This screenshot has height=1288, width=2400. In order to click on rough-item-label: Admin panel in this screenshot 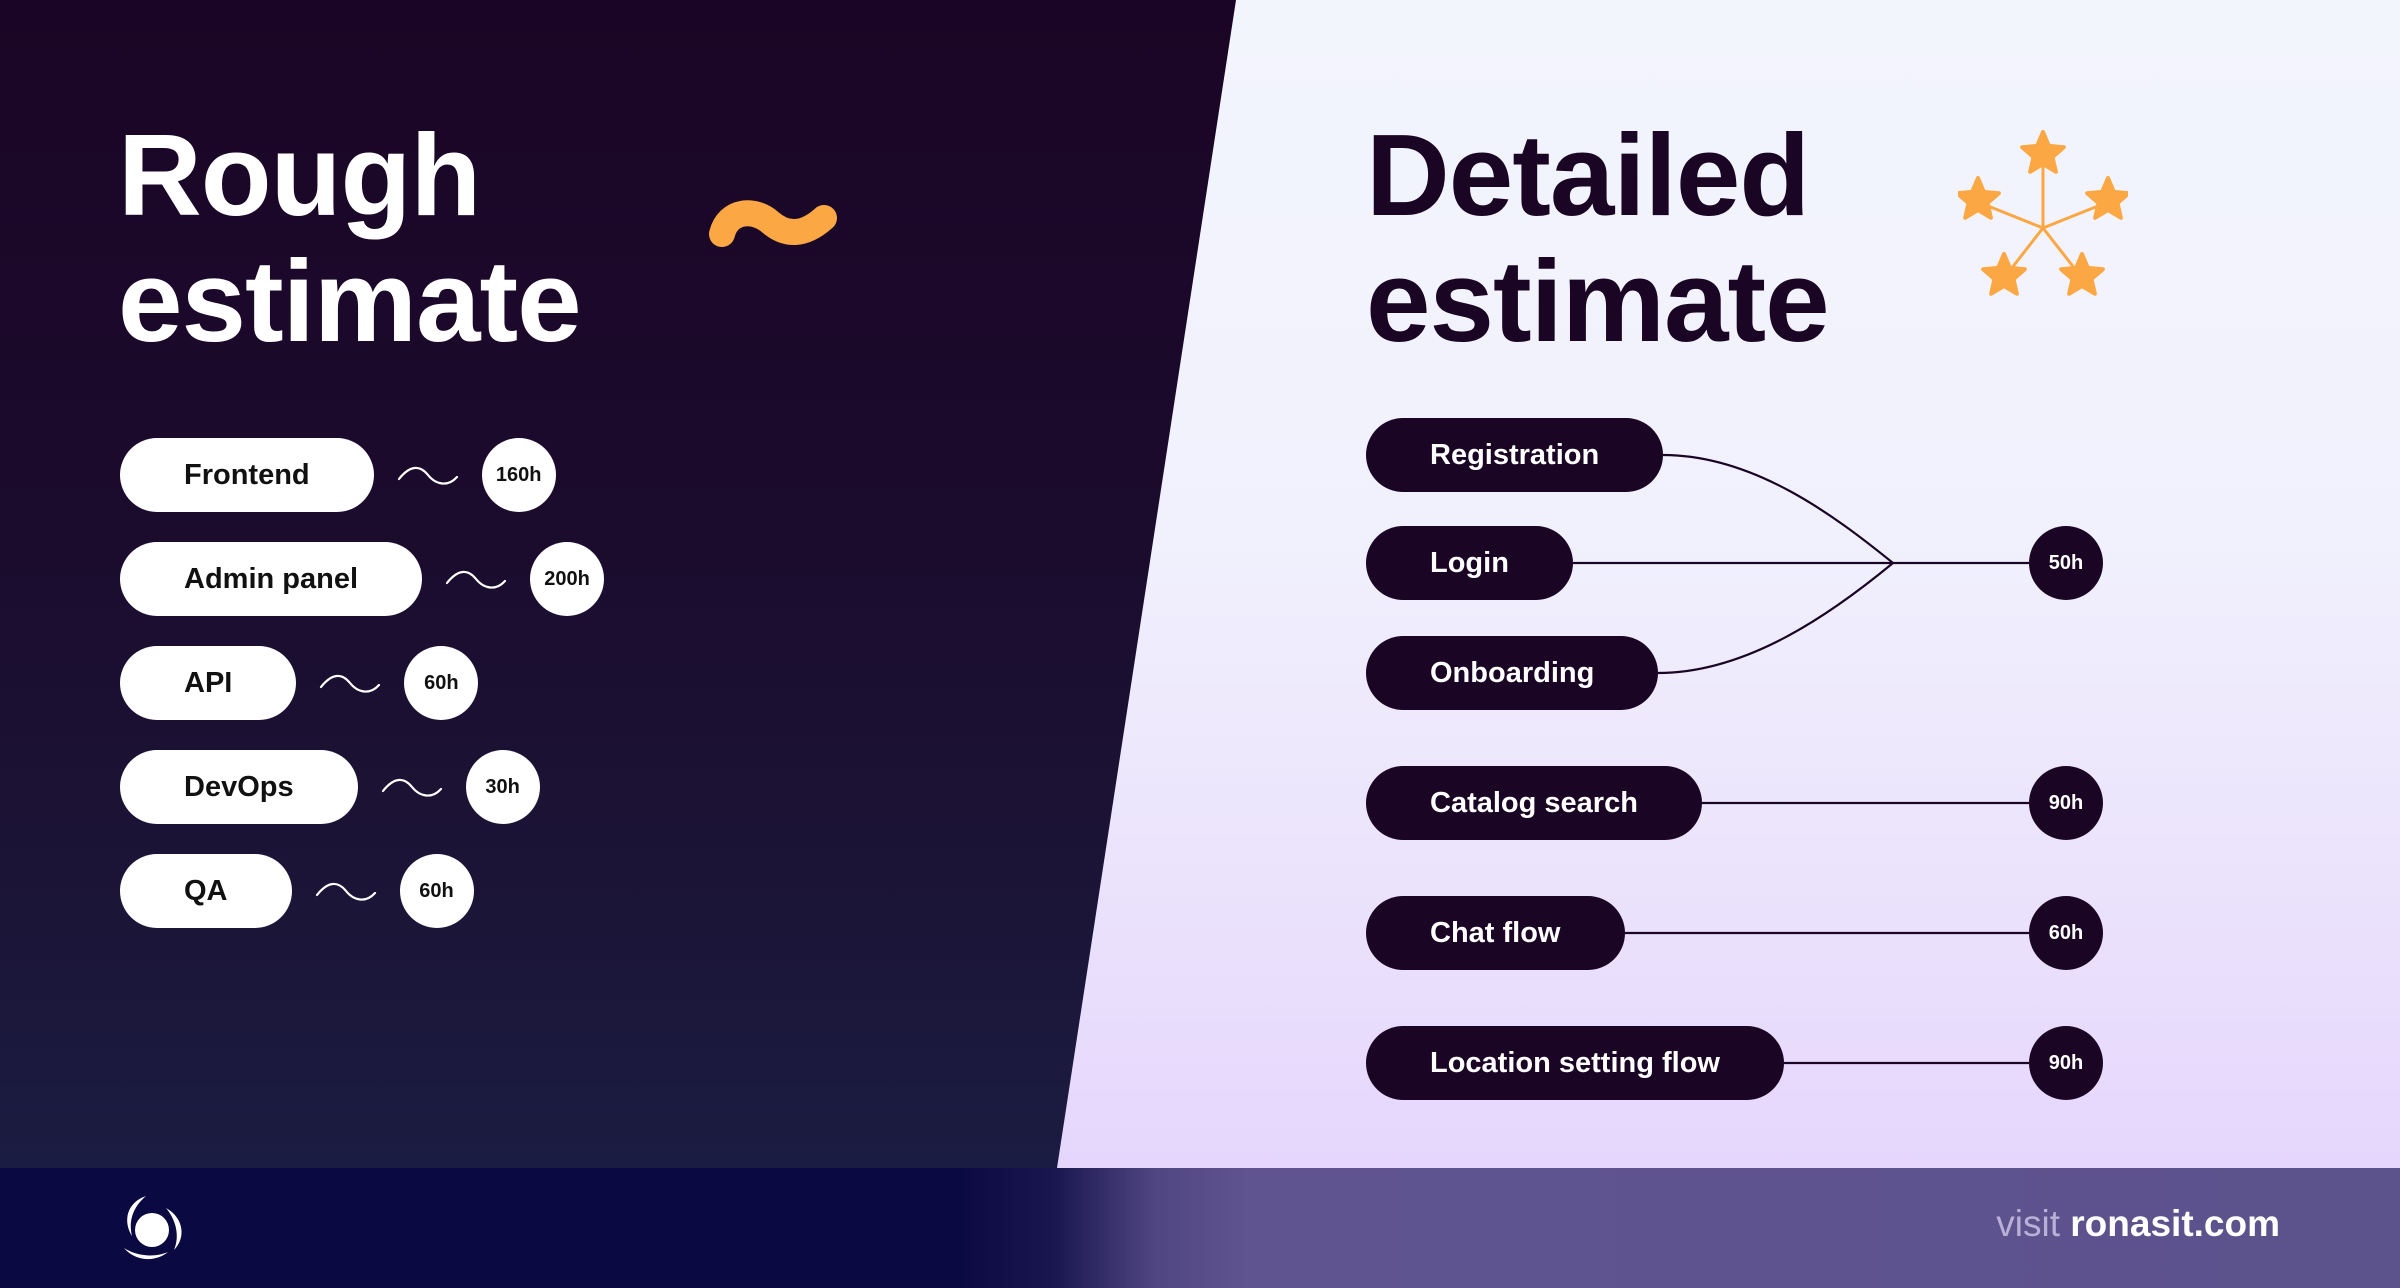, I will do `click(271, 579)`.